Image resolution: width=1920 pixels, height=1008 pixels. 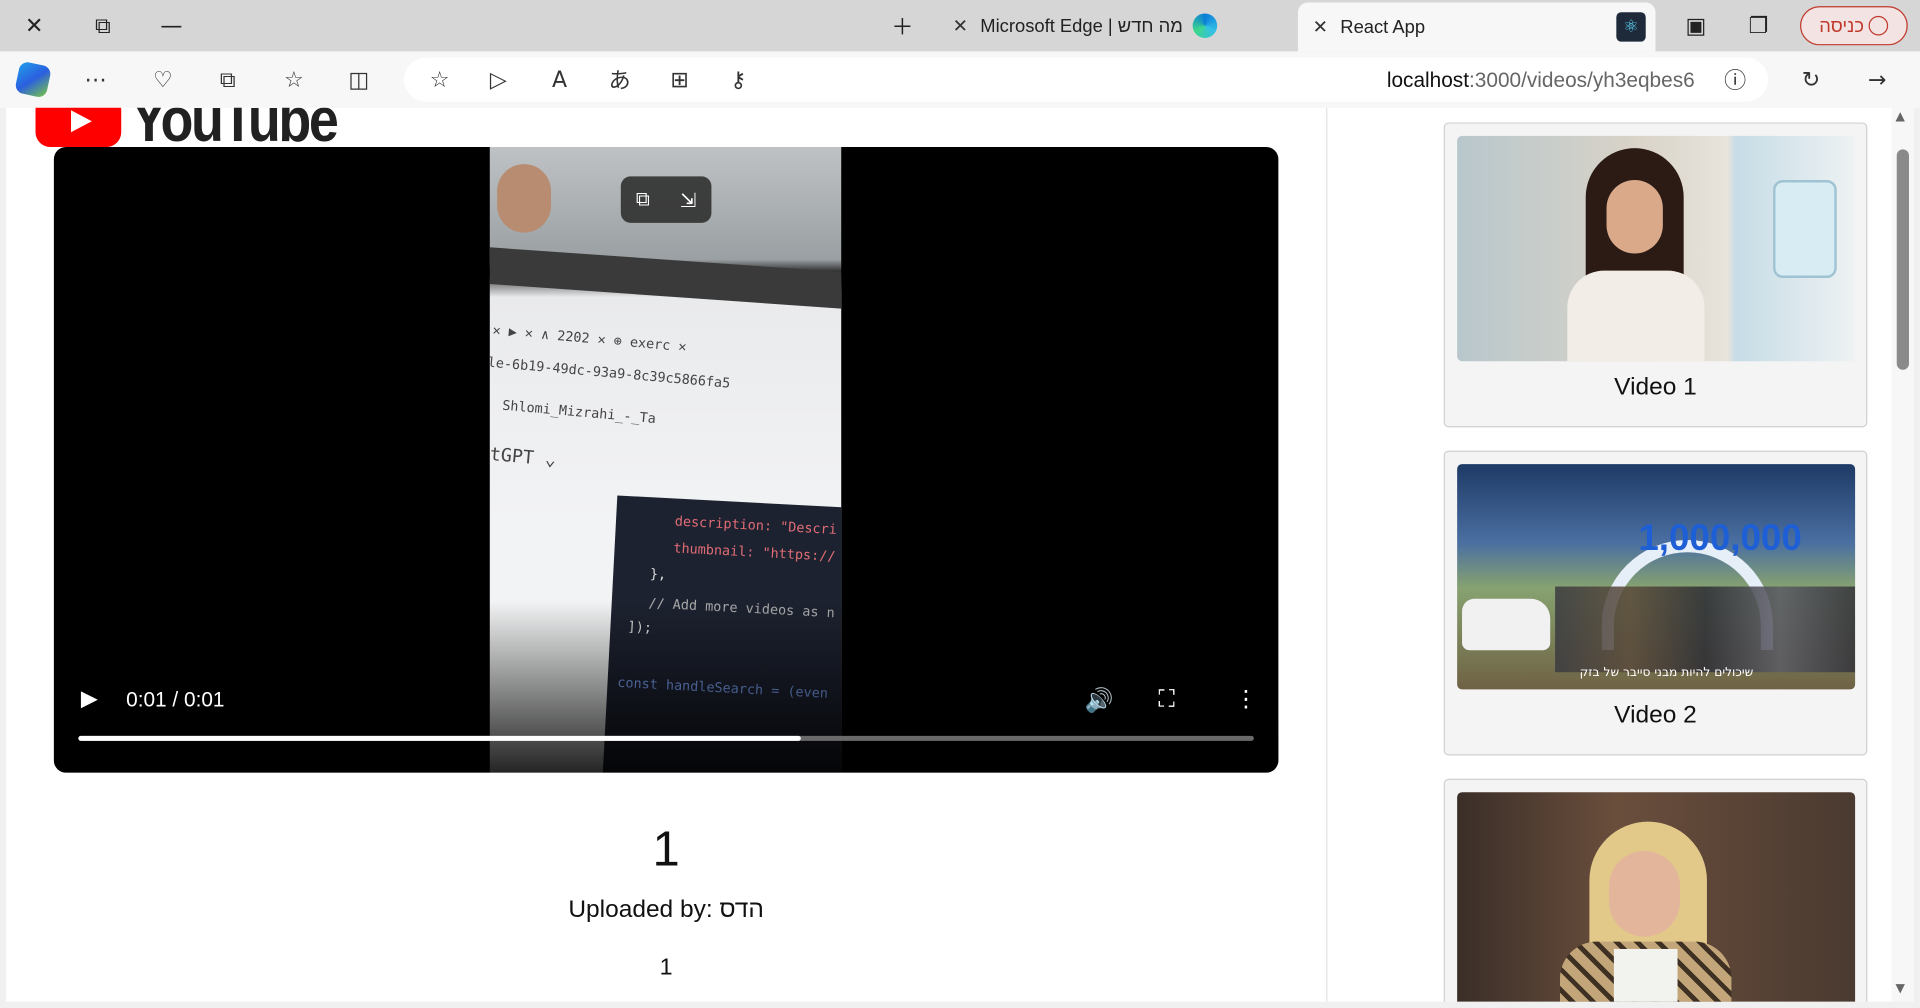 I want to click on favorites-list-icon: ☆, so click(x=294, y=80).